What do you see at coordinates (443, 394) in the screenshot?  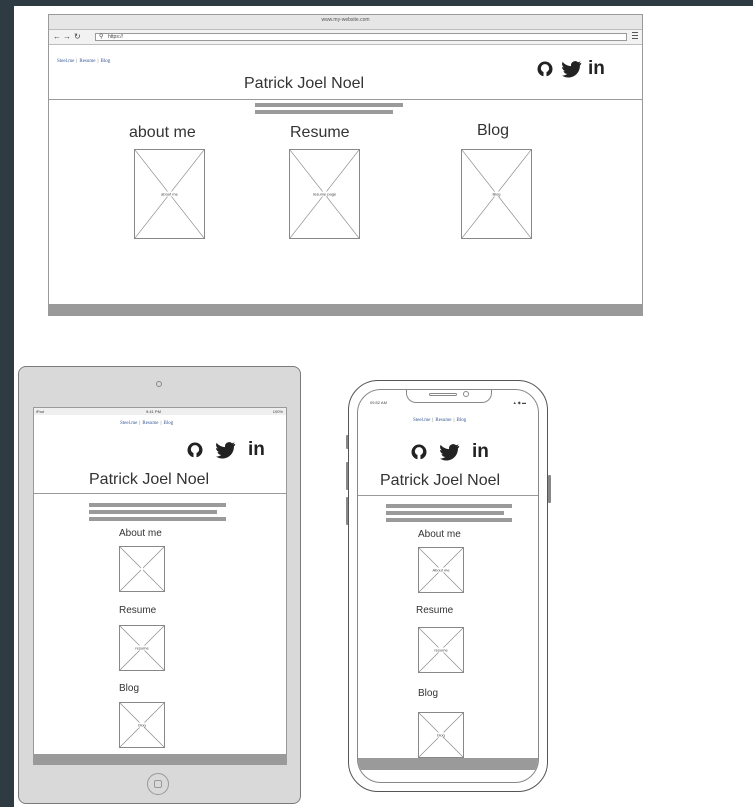 I see `speaker-icon` at bounding box center [443, 394].